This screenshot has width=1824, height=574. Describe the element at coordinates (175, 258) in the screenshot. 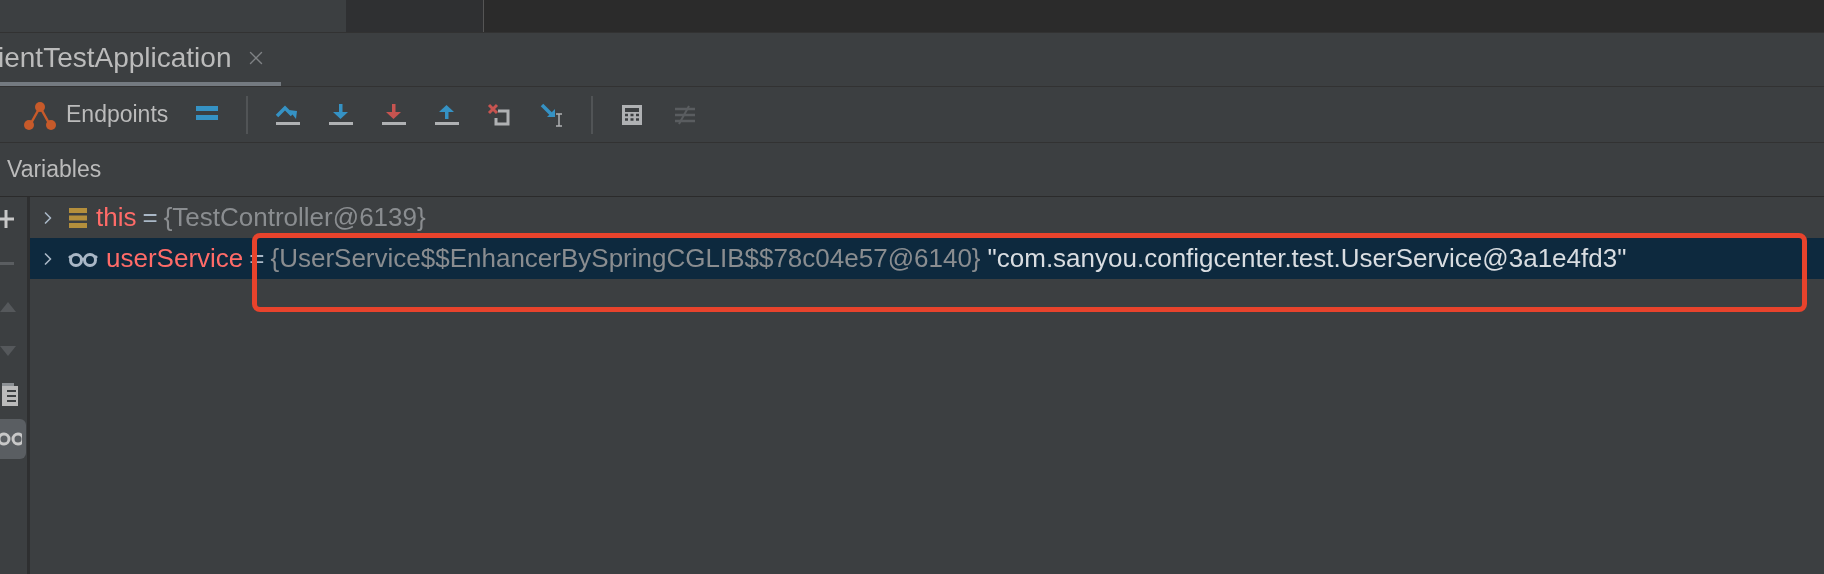

I see `variable-name: userService` at that location.